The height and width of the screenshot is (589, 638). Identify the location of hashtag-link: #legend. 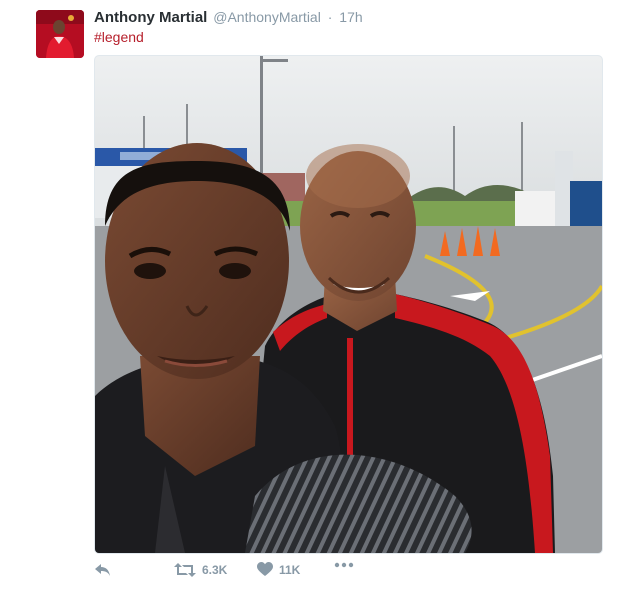
(119, 37).